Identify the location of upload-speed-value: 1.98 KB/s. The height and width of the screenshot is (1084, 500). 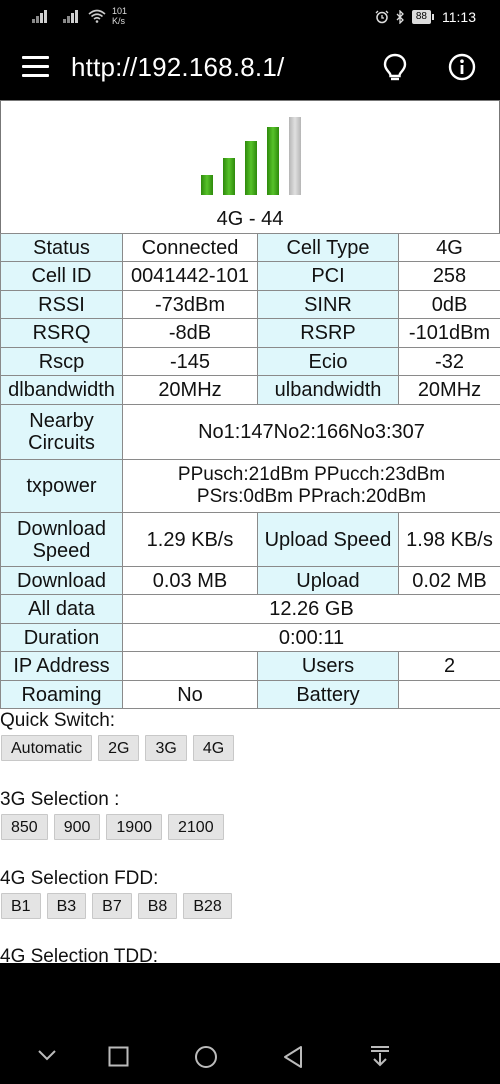
(449, 539).